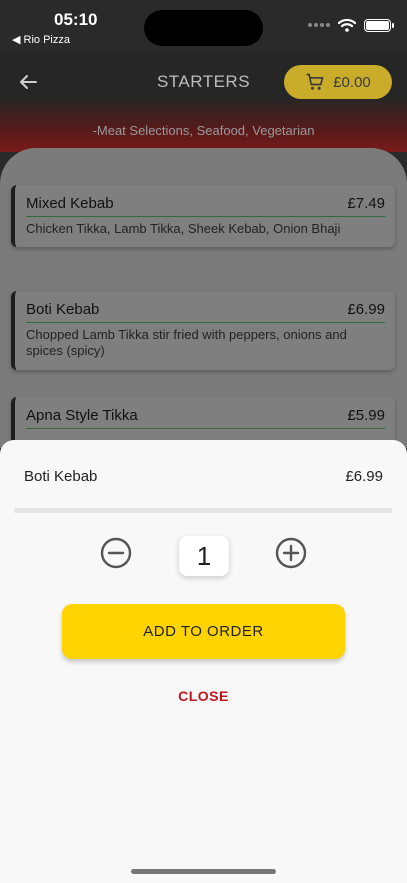  What do you see at coordinates (291, 553) in the screenshot?
I see `plus-circle-icon` at bounding box center [291, 553].